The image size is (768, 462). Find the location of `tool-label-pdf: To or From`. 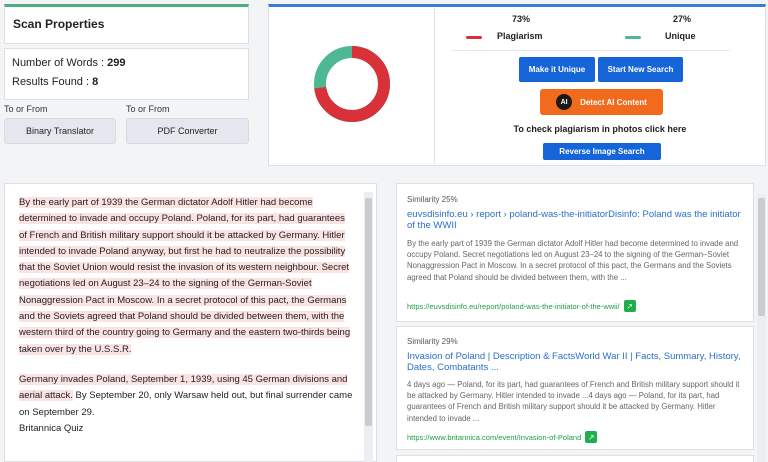

tool-label-pdf: To or From is located at coordinates (148, 109).